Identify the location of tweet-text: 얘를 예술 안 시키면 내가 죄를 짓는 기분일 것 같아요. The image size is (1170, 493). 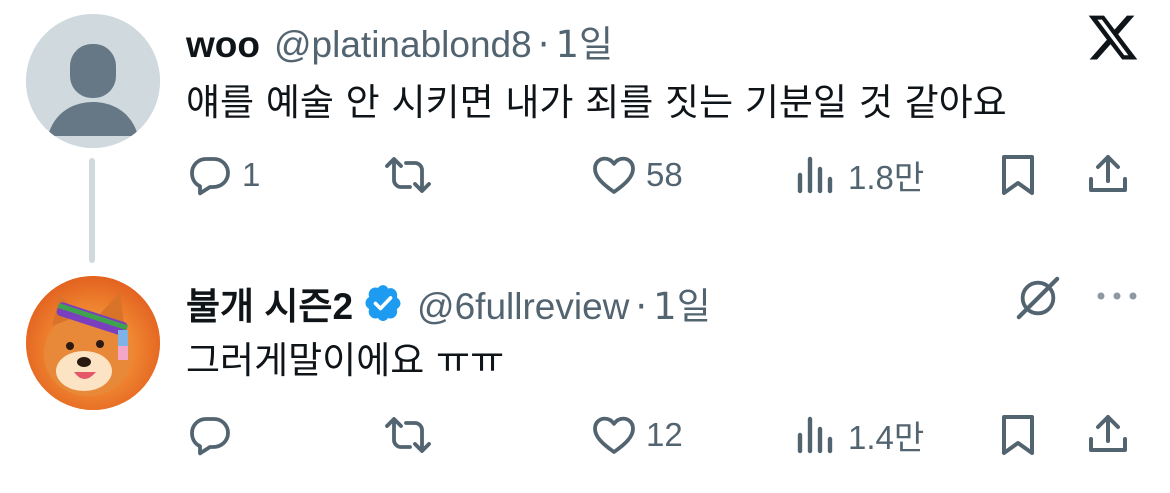
(596, 102).